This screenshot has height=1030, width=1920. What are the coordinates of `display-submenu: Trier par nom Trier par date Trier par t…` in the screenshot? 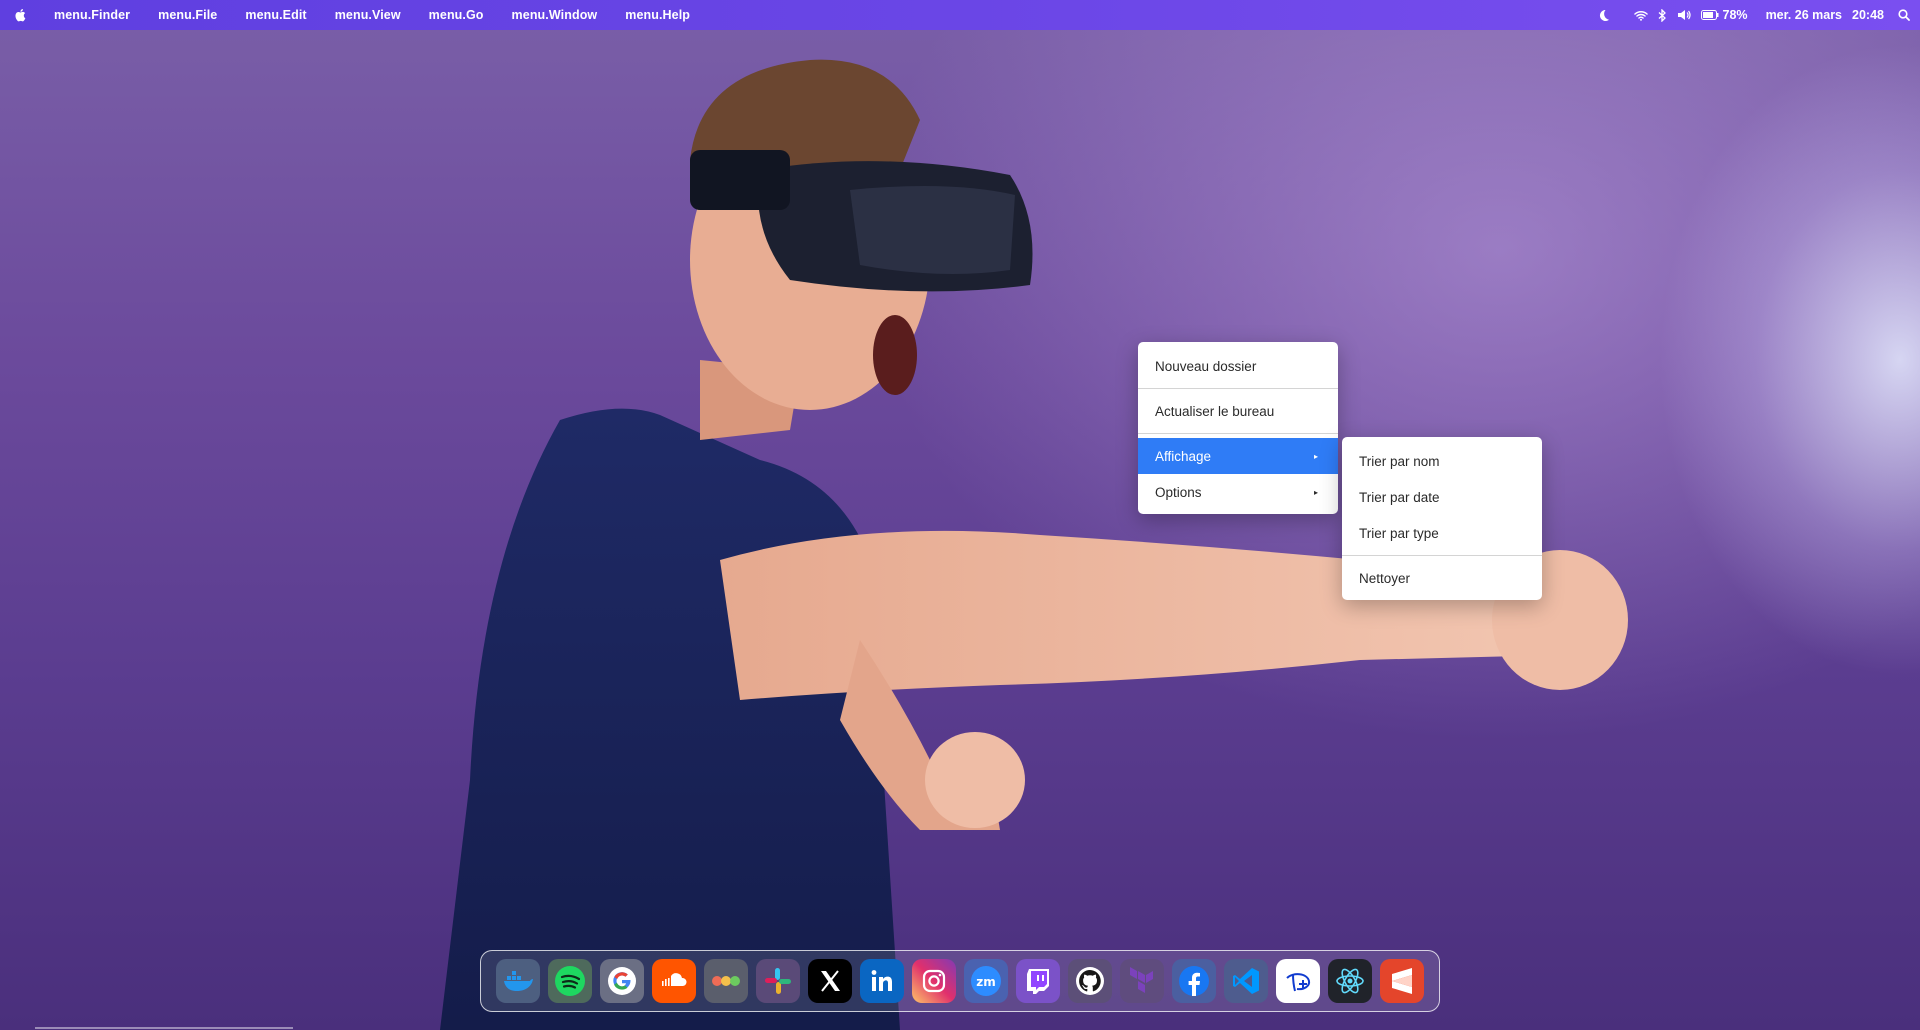 It's located at (1442, 518).